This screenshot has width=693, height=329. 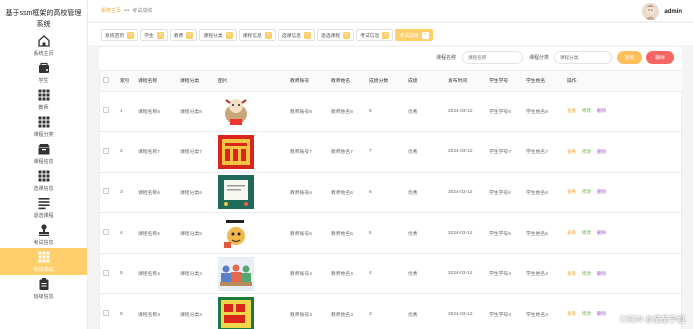 I want to click on cell-student-no: 学生学号6, so click(x=504, y=193).